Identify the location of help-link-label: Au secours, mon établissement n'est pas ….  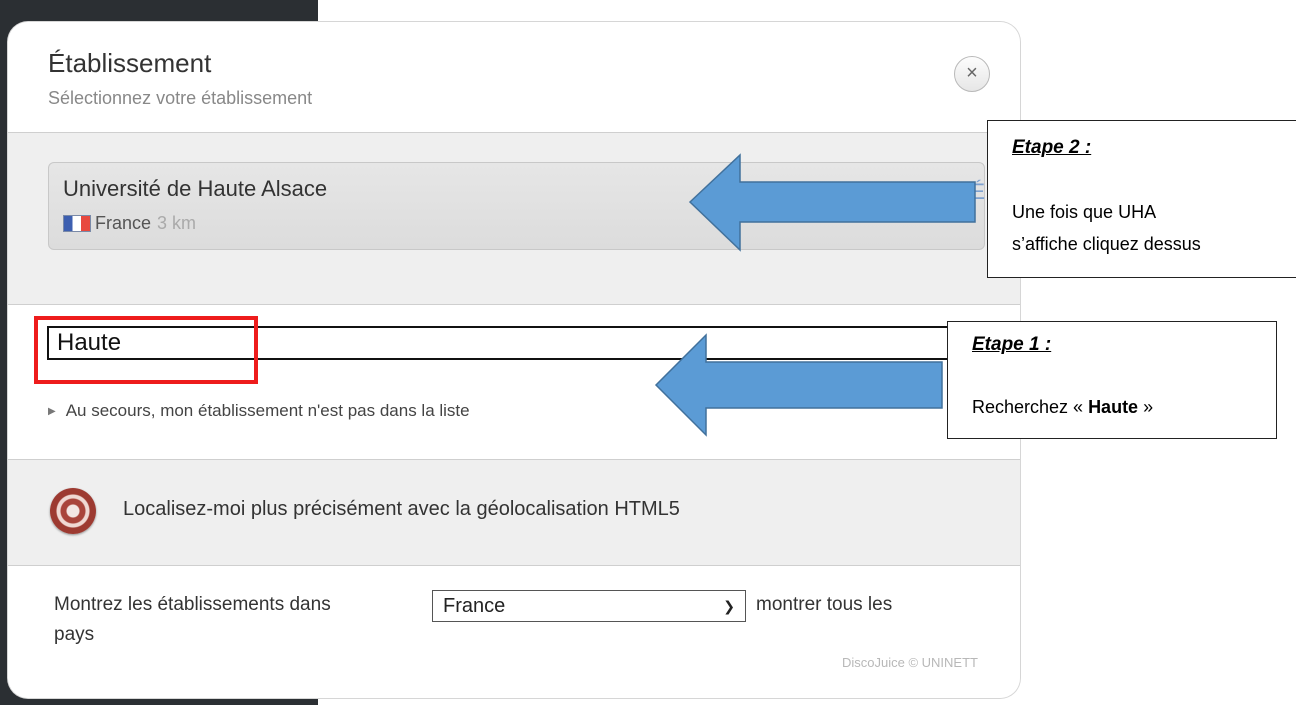
(267, 410).